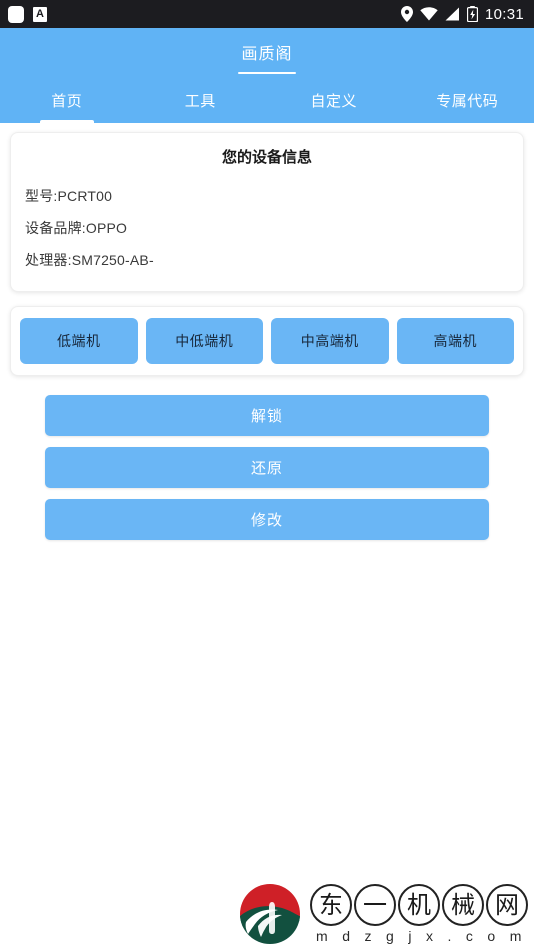 This screenshot has width=534, height=950. I want to click on tier-button-mid-low: 中低端机, so click(204, 341).